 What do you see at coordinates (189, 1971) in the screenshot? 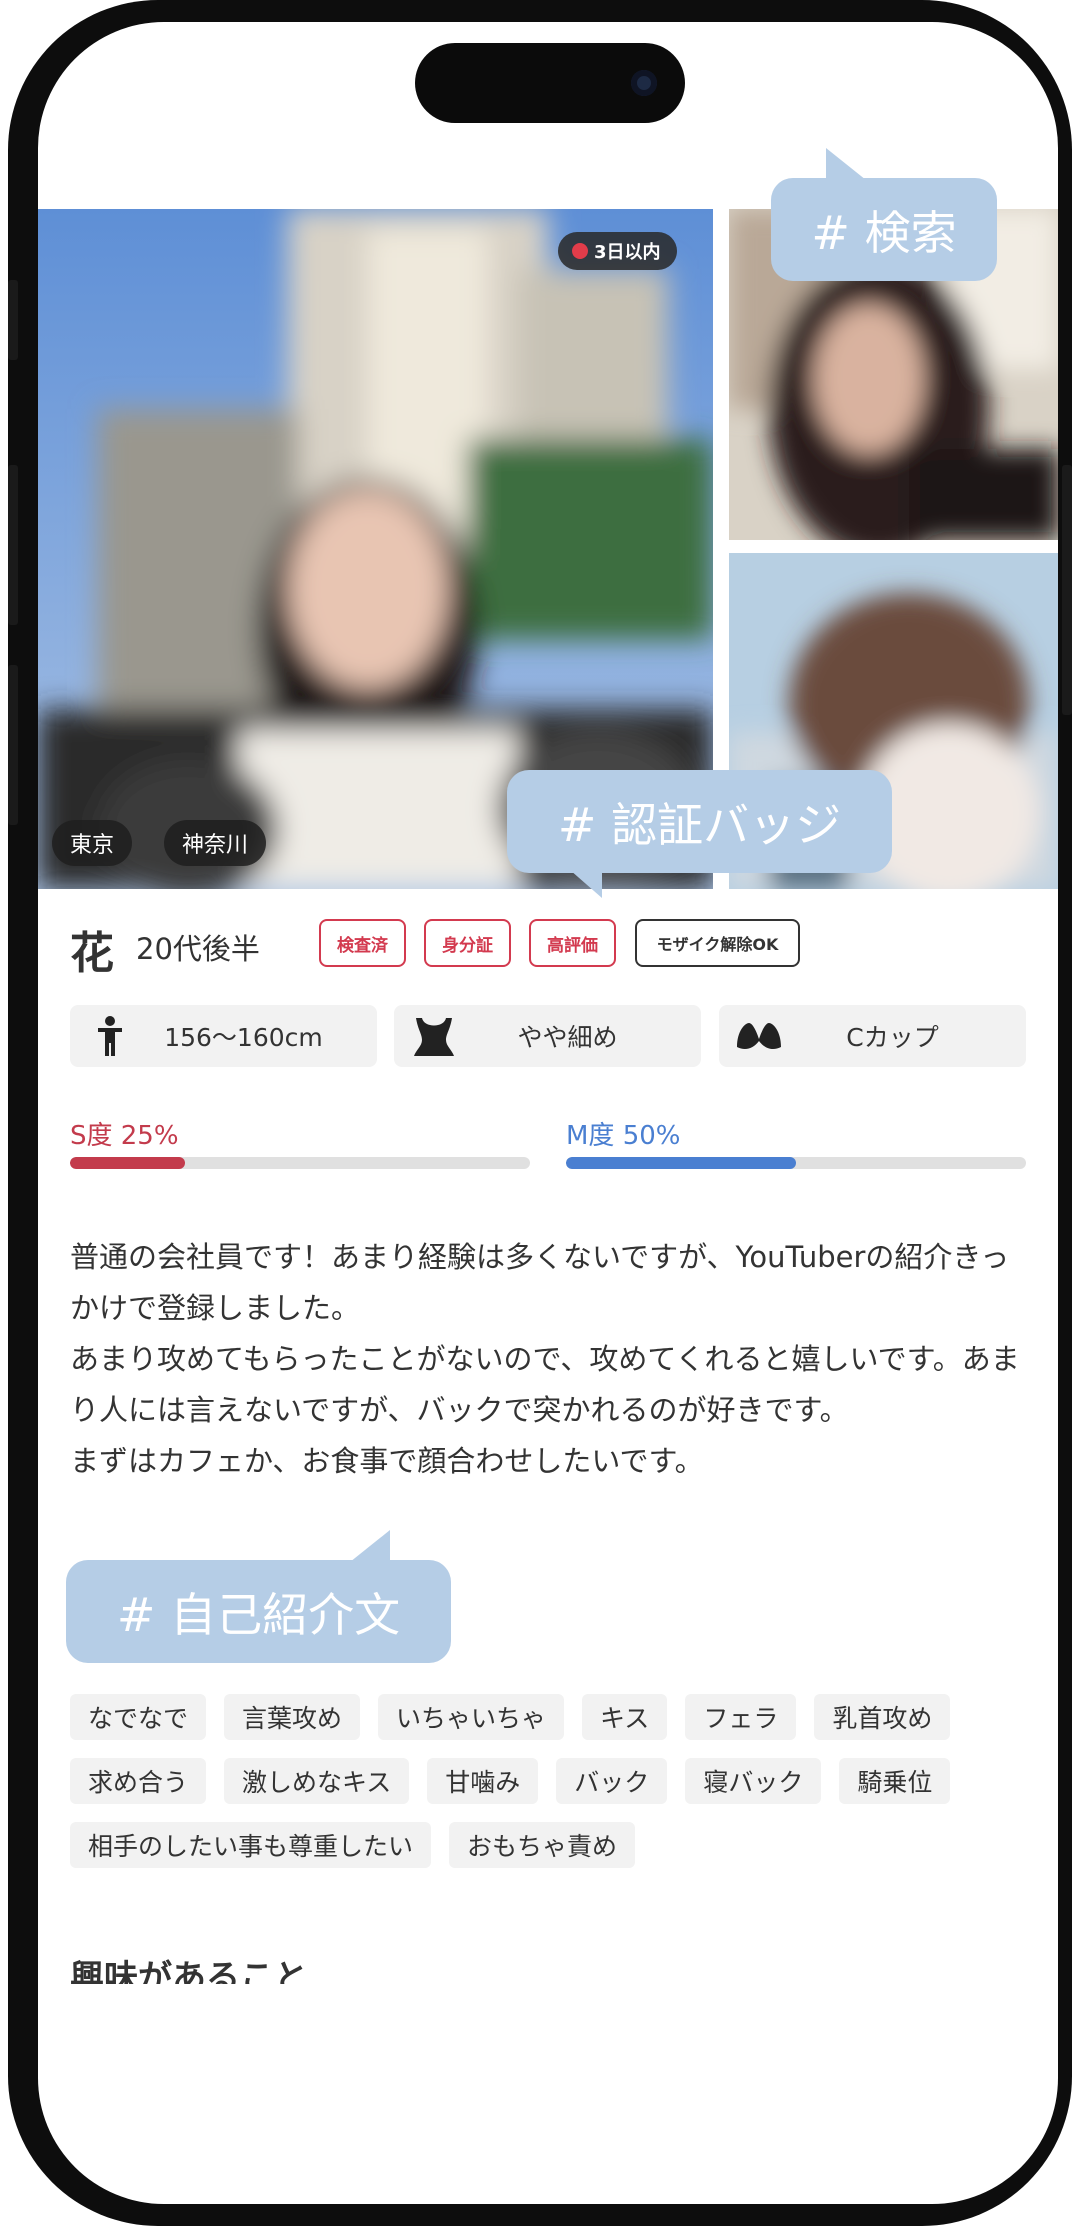
I see `interests-heading: 興味があること` at bounding box center [189, 1971].